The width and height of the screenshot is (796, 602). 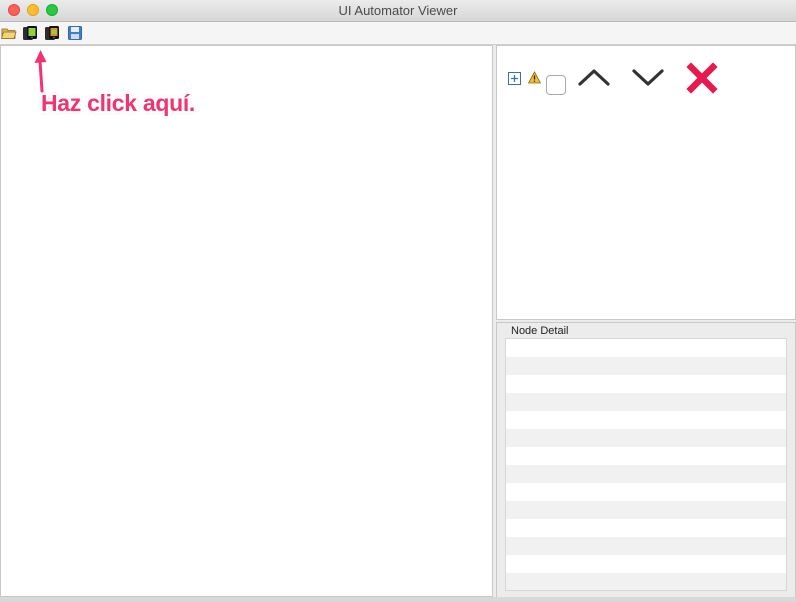 I want to click on node-detail-table, so click(x=646, y=464).